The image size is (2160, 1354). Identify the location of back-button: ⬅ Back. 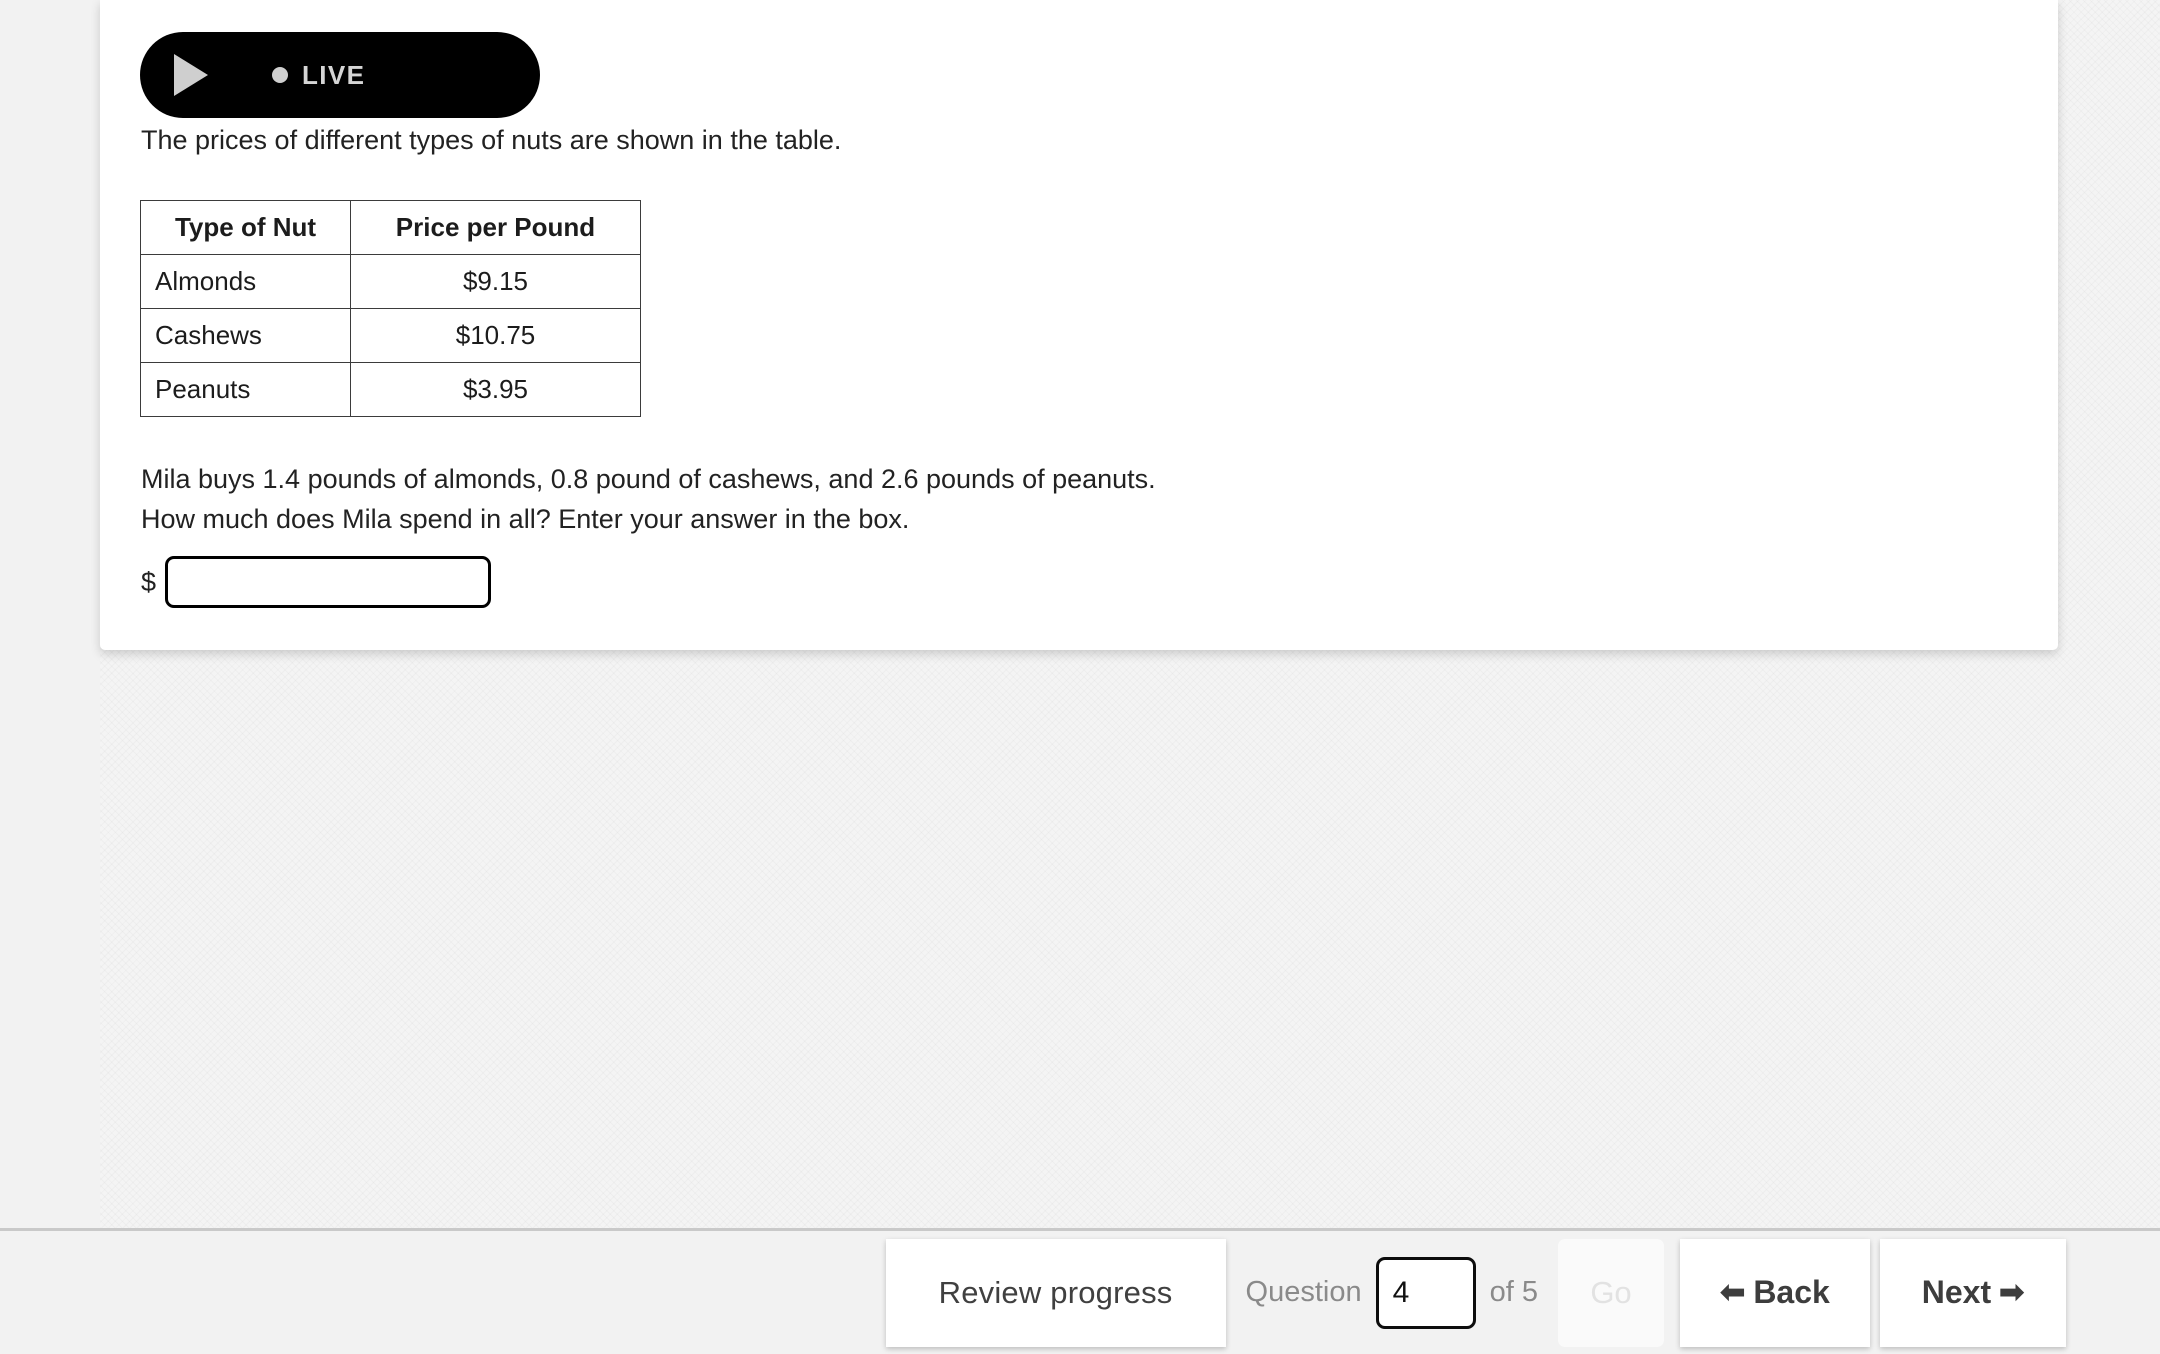
(1775, 1292).